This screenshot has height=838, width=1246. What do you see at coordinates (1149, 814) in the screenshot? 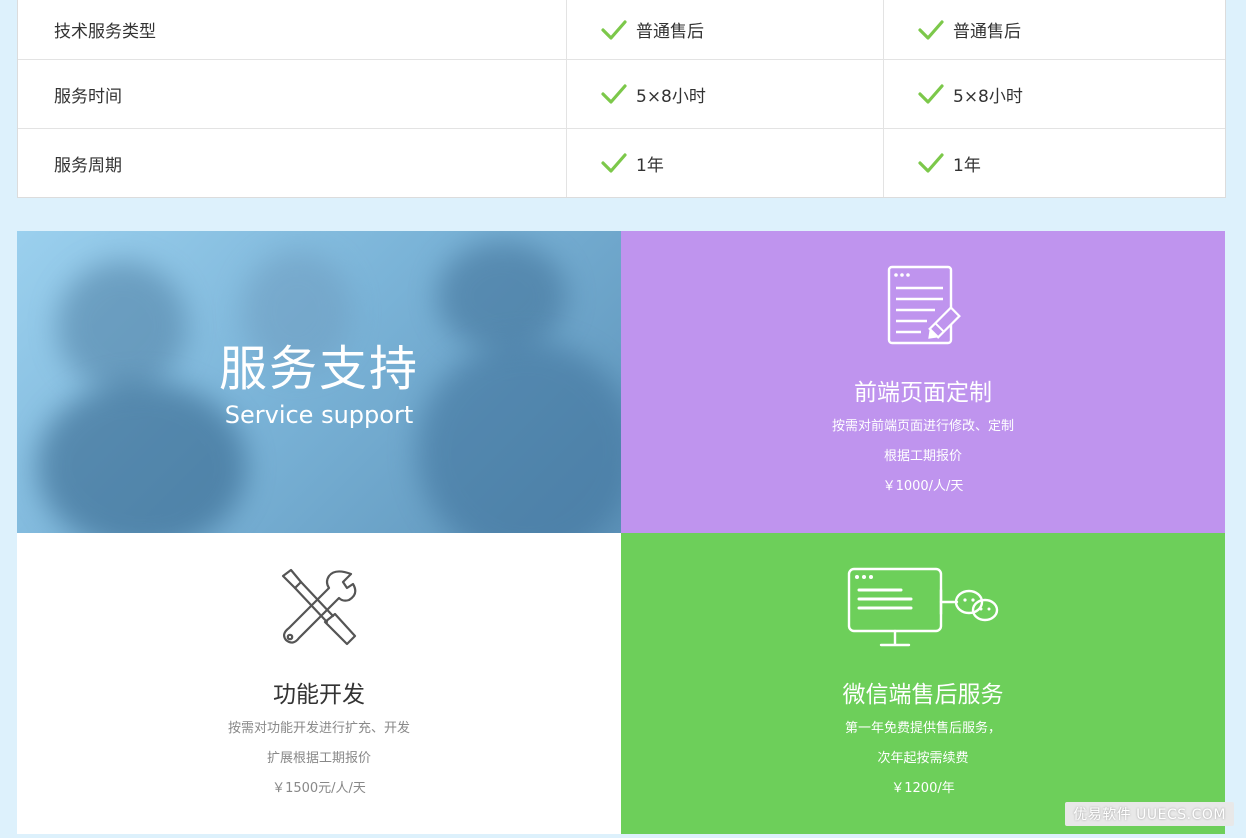
I see `watermark-logo: 优易软件 UUECS.COM` at bounding box center [1149, 814].